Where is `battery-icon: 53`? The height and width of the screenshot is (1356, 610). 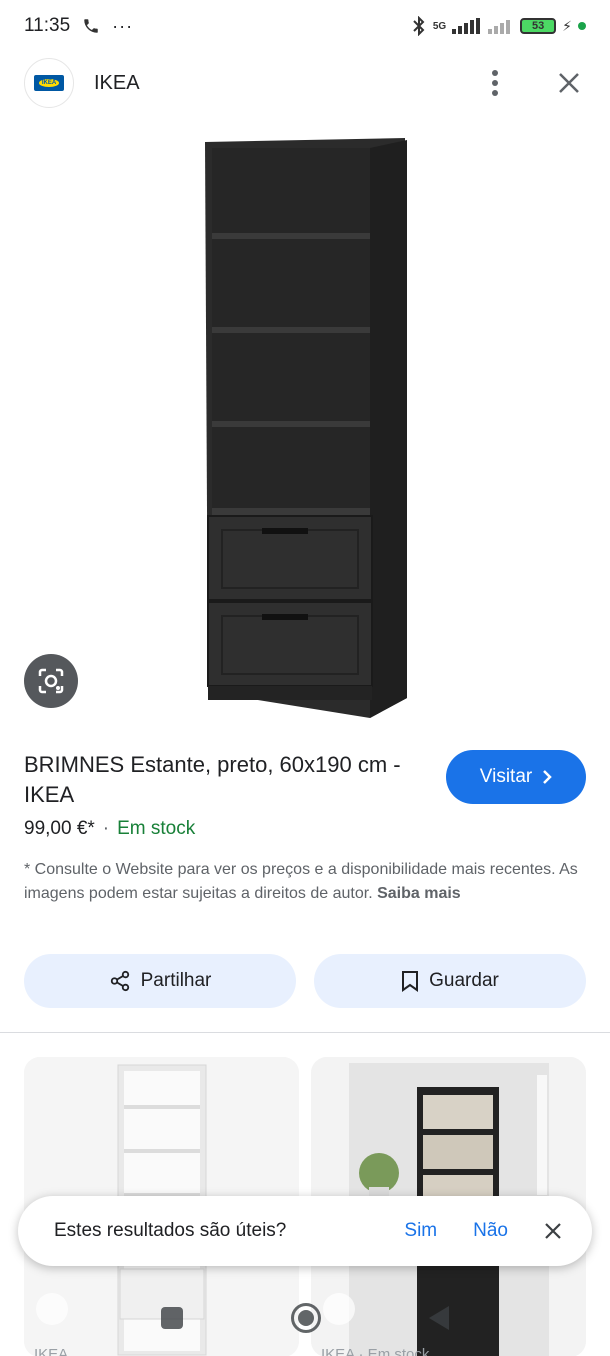
battery-icon: 53 is located at coordinates (538, 26).